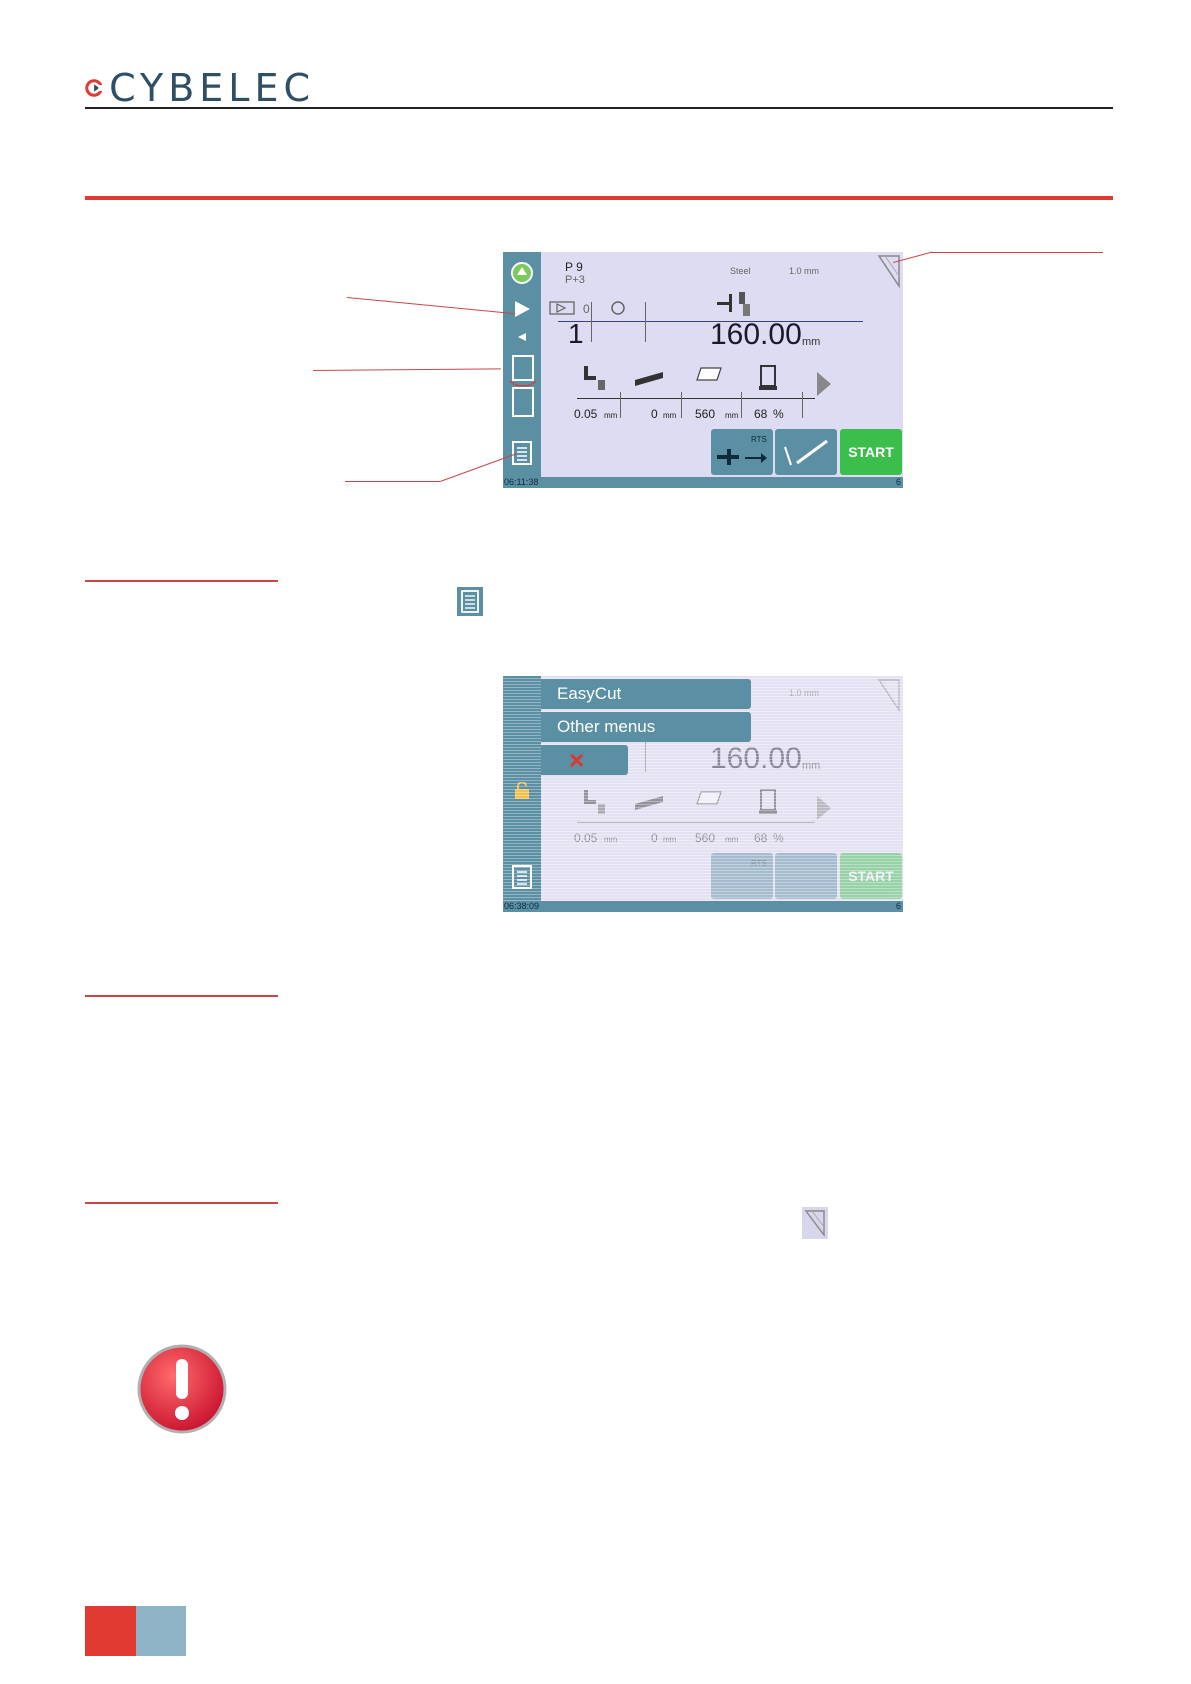 The image size is (1191, 1684). I want to click on thickness-label-2: 1.0 mm, so click(804, 693).